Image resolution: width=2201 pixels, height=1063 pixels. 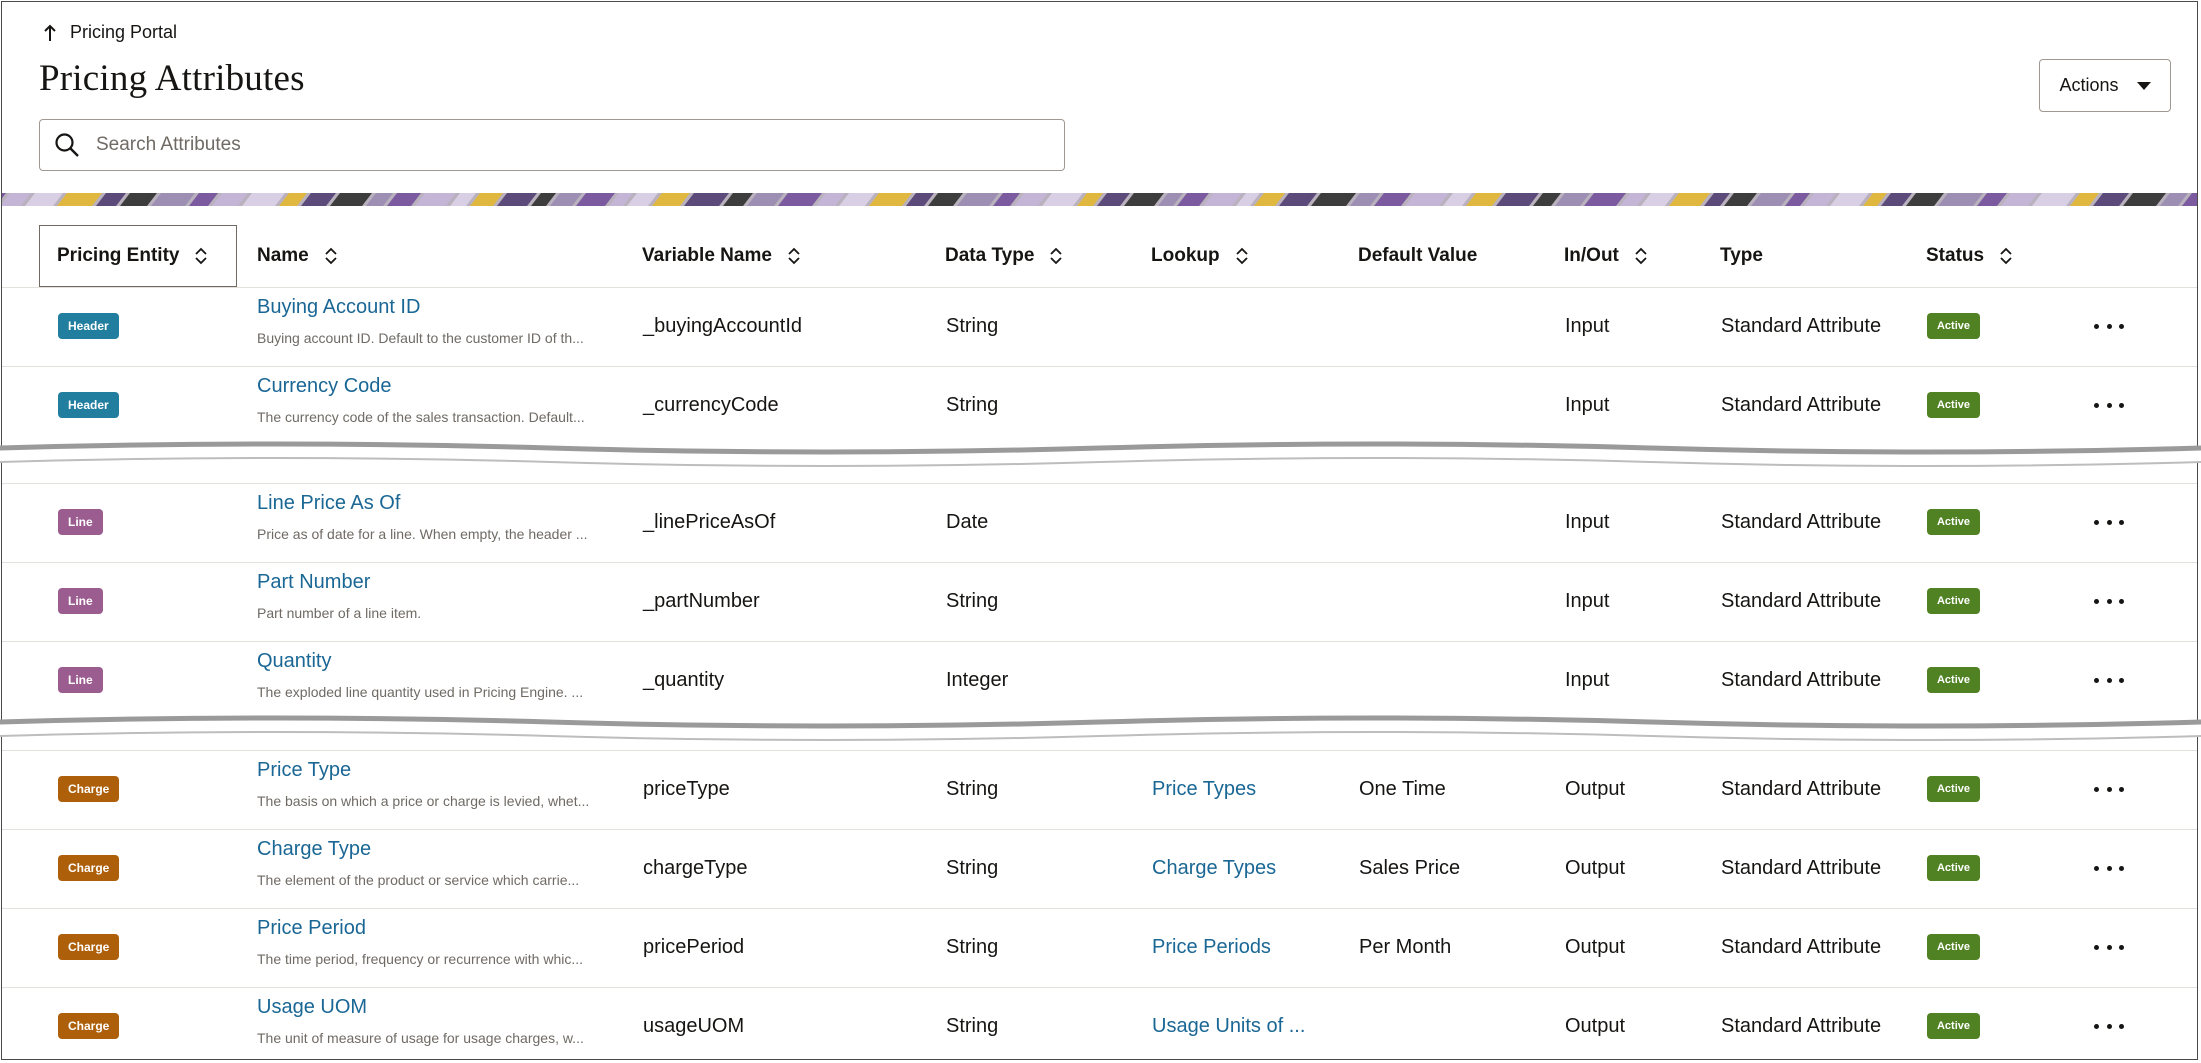 What do you see at coordinates (1211, 947) in the screenshot?
I see `lookup-link: Price Periods` at bounding box center [1211, 947].